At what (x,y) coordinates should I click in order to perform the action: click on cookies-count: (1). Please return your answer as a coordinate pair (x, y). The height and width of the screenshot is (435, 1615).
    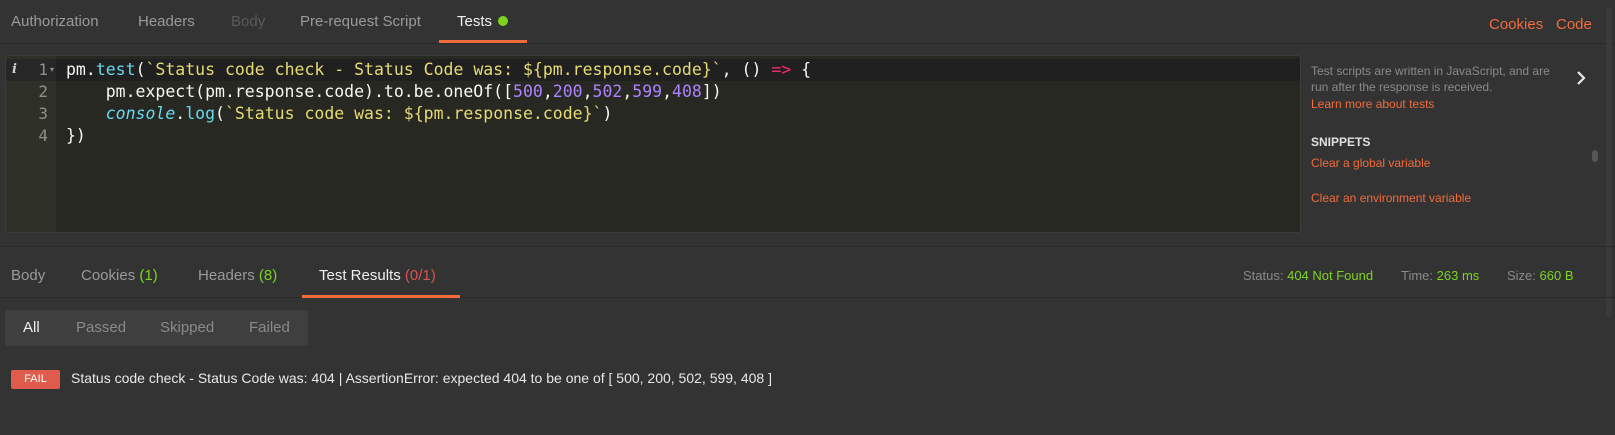
    Looking at the image, I should click on (148, 275).